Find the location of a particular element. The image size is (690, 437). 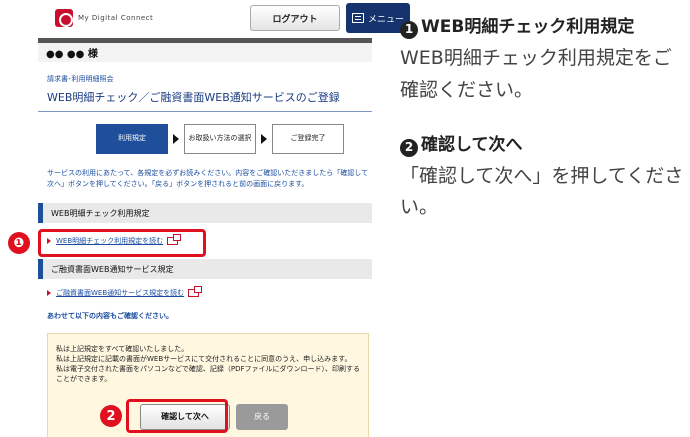

bullet-arrow-icon is located at coordinates (49, 293).